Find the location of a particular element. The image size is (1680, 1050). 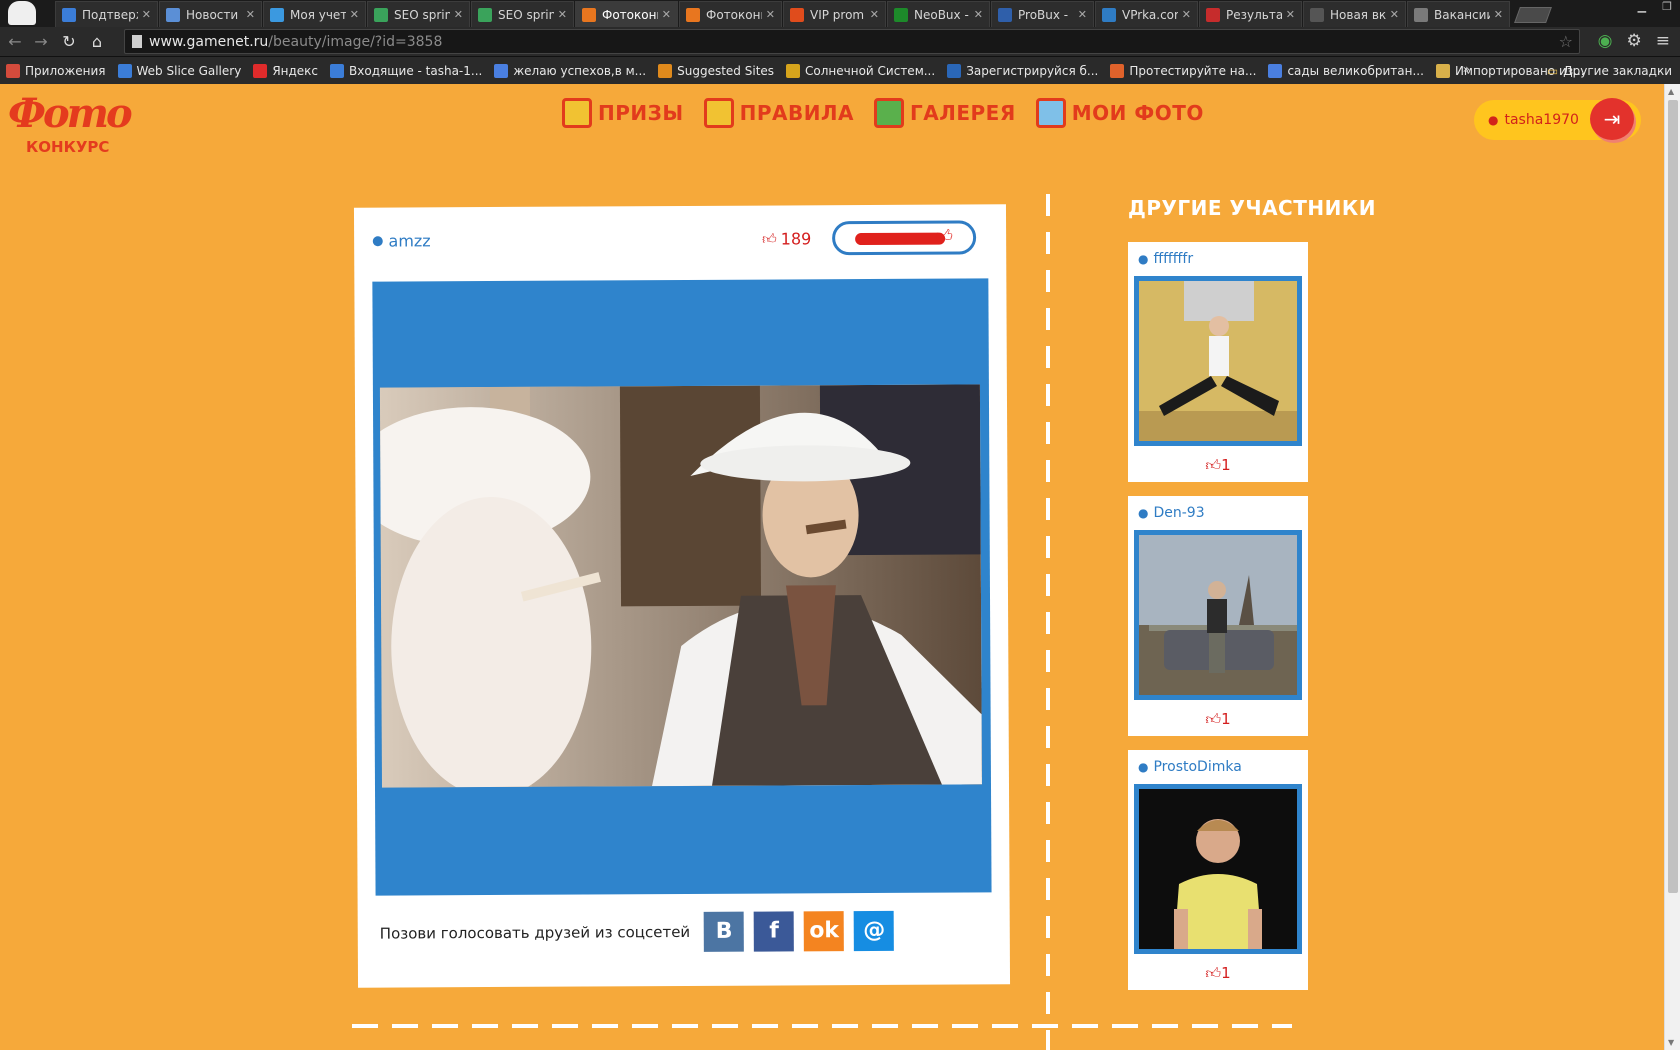

contest-photo is located at coordinates (680, 586).